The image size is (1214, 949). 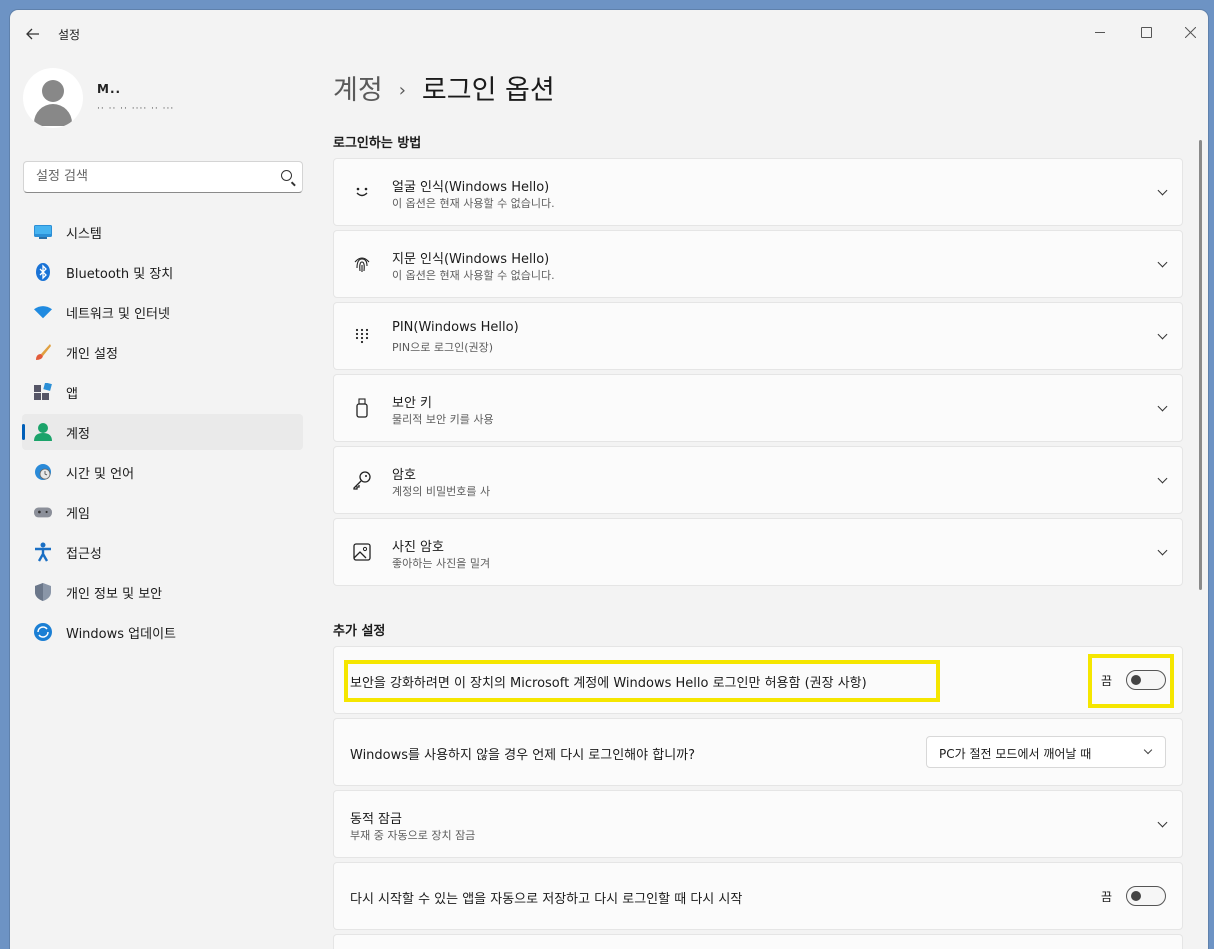 What do you see at coordinates (523, 755) in the screenshot?
I see `setting-label: Windows를 사용하지 않을 경우 언제 다시 로그인해야 합니까?` at bounding box center [523, 755].